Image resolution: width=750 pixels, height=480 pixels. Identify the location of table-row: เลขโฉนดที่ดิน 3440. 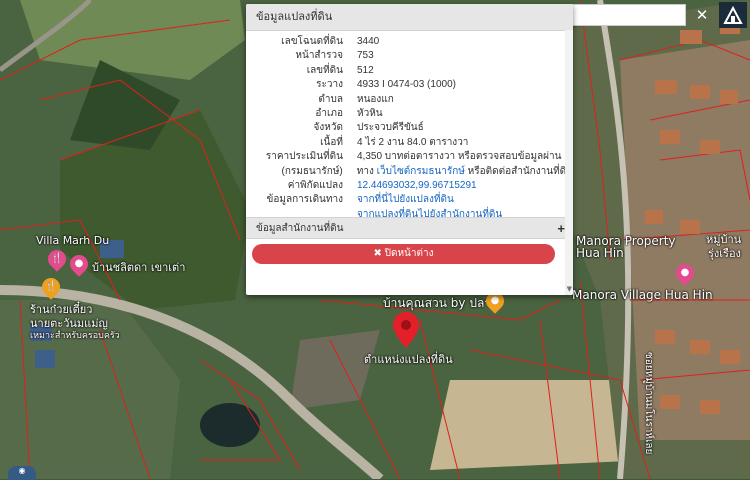
(409, 42).